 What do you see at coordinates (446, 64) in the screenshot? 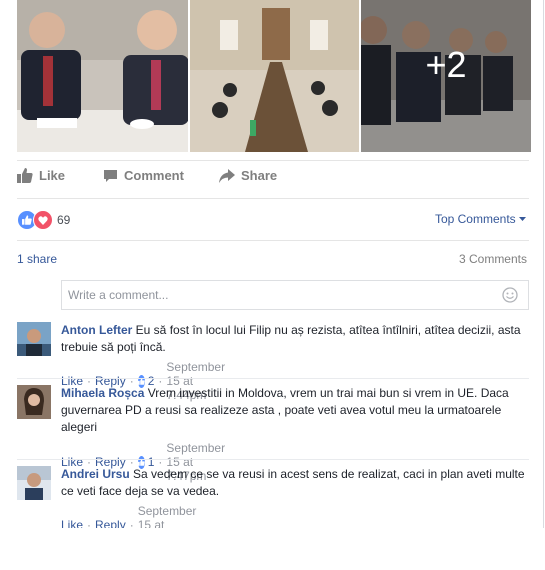
I see `more-photos-count: +2` at bounding box center [446, 64].